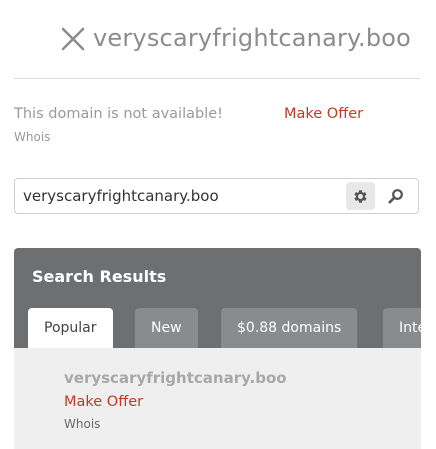 This screenshot has height=449, width=436. Describe the element at coordinates (217, 78) in the screenshot. I see `divider` at that location.